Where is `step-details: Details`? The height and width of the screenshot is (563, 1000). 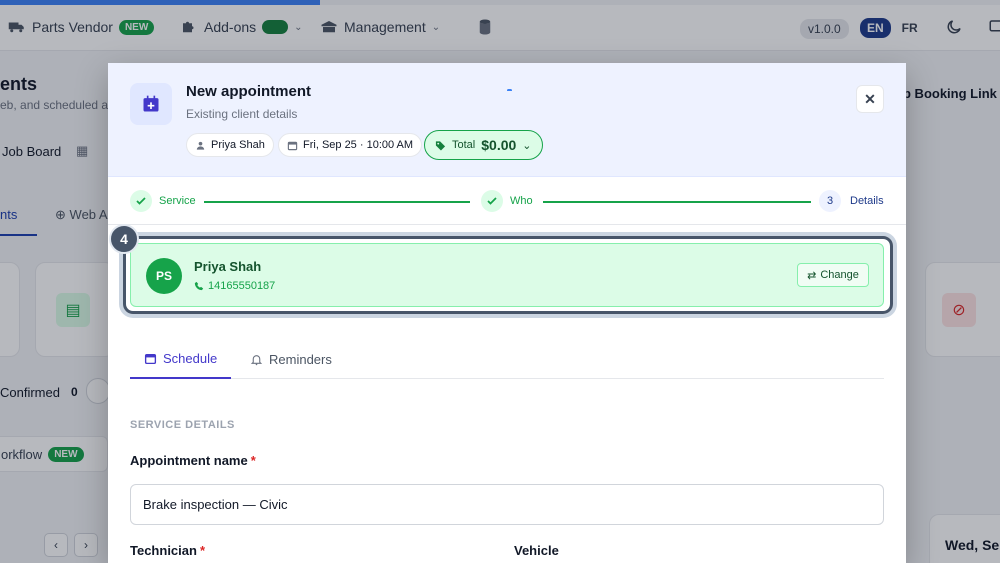
step-details: Details is located at coordinates (867, 201).